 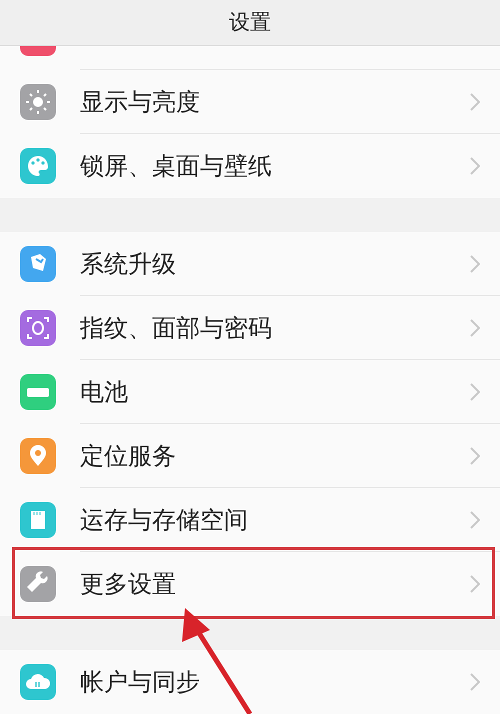 What do you see at coordinates (128, 456) in the screenshot?
I see `settings-label: 定位服务` at bounding box center [128, 456].